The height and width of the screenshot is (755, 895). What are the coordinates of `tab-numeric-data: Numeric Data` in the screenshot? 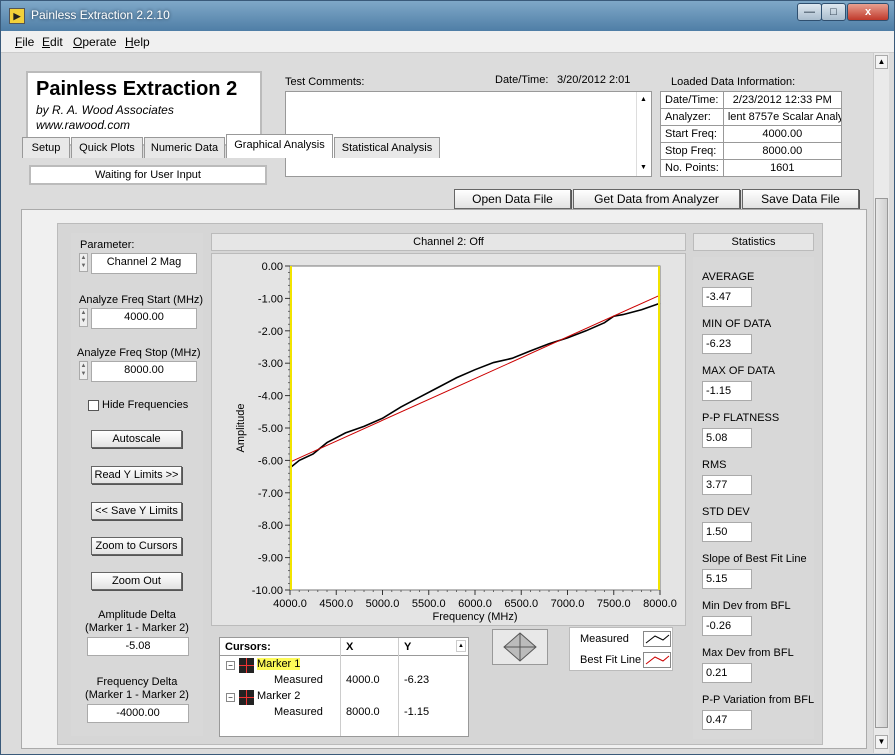 It's located at (184, 147).